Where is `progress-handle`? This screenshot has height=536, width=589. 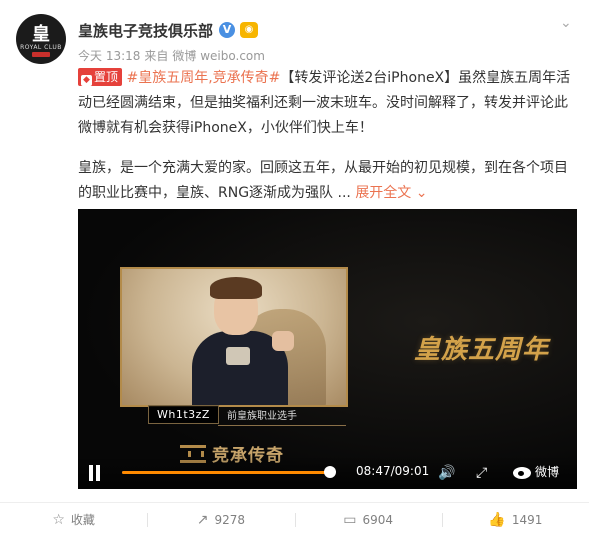 progress-handle is located at coordinates (330, 472).